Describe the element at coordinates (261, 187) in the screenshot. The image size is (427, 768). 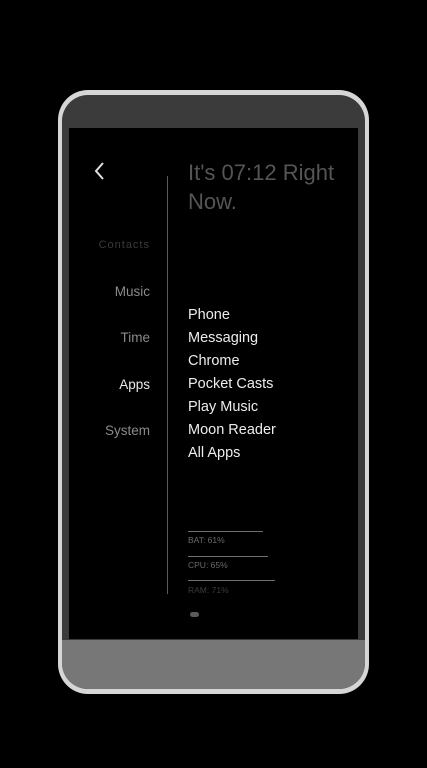
I see `time-heading: It's 07:12 Right Now.` at that location.